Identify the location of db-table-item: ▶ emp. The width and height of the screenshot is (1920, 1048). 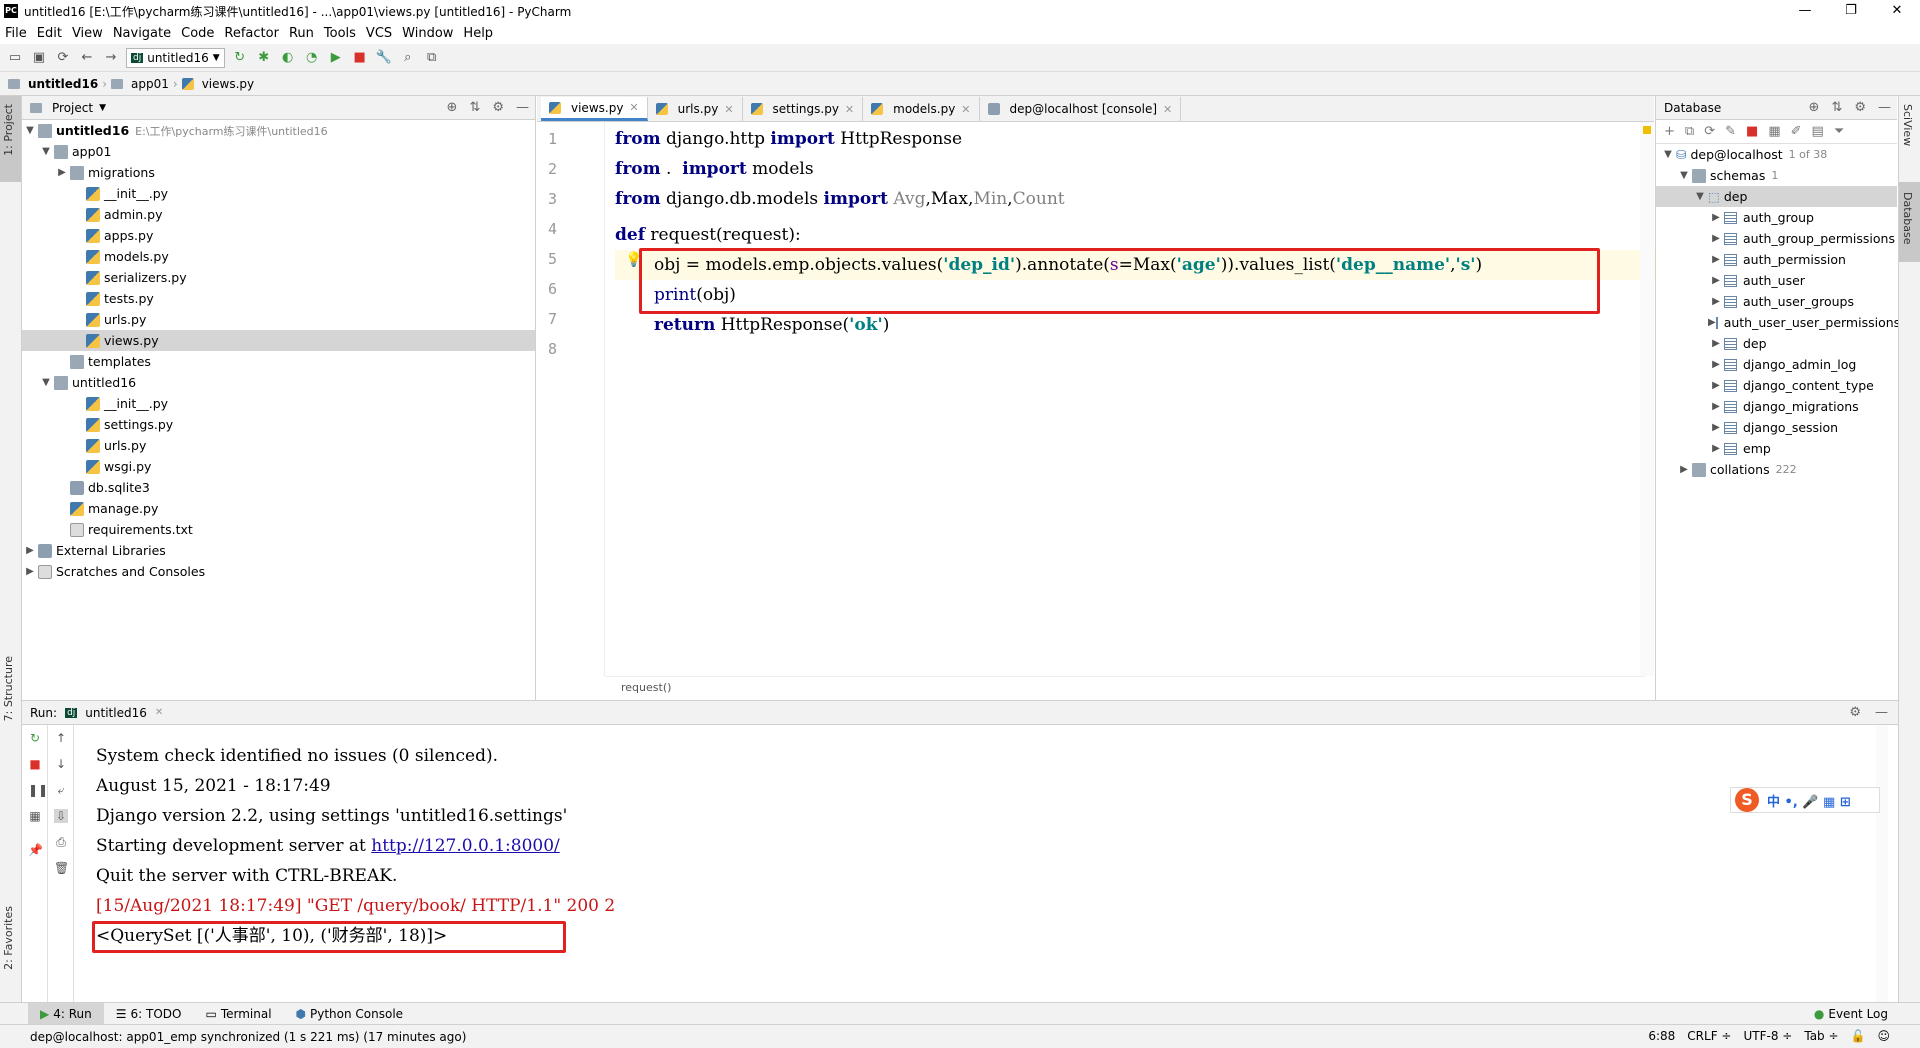
(1776, 448).